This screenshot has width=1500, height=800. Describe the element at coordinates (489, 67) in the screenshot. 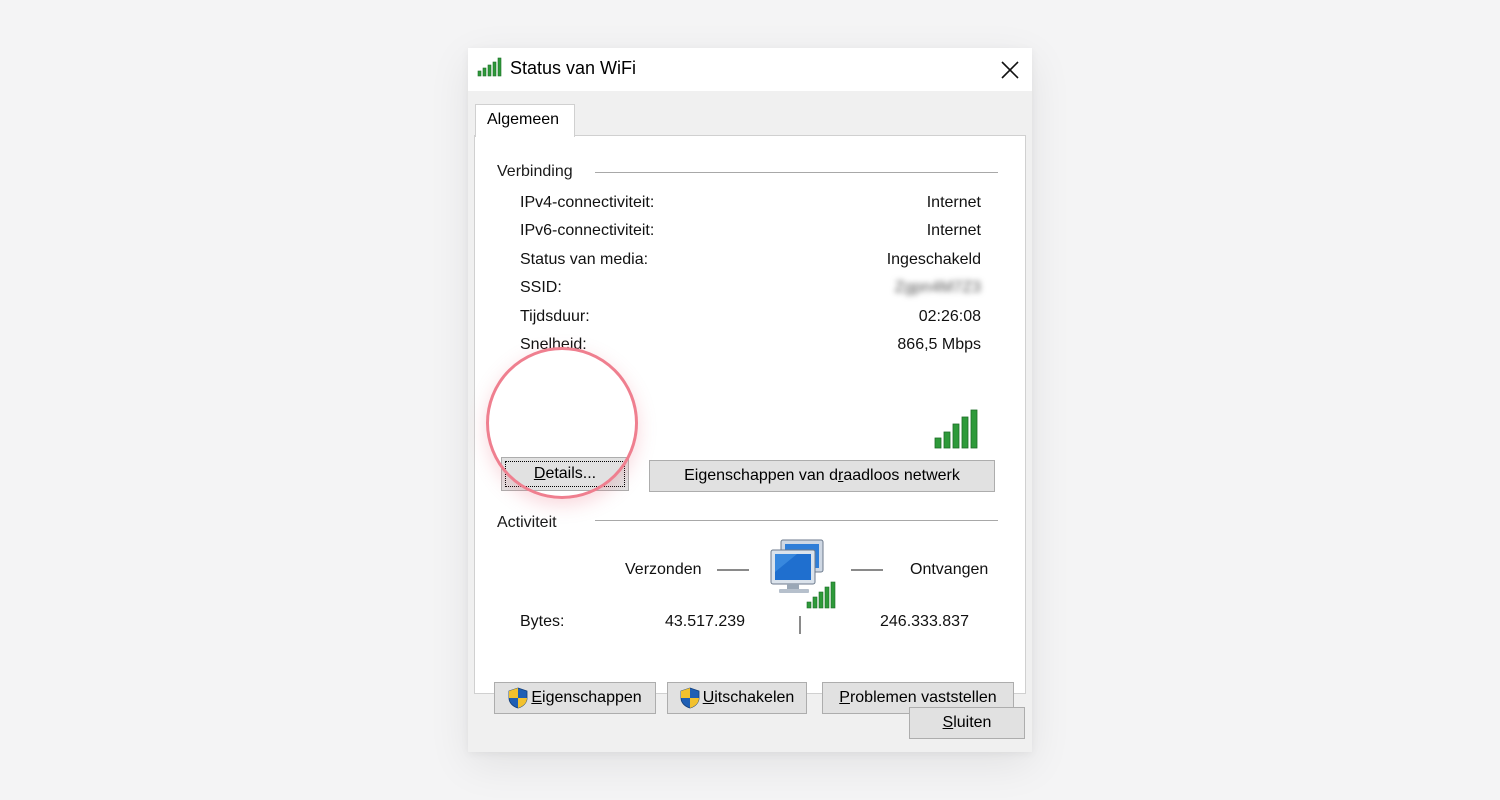

I see `wifi-signal-icon` at that location.